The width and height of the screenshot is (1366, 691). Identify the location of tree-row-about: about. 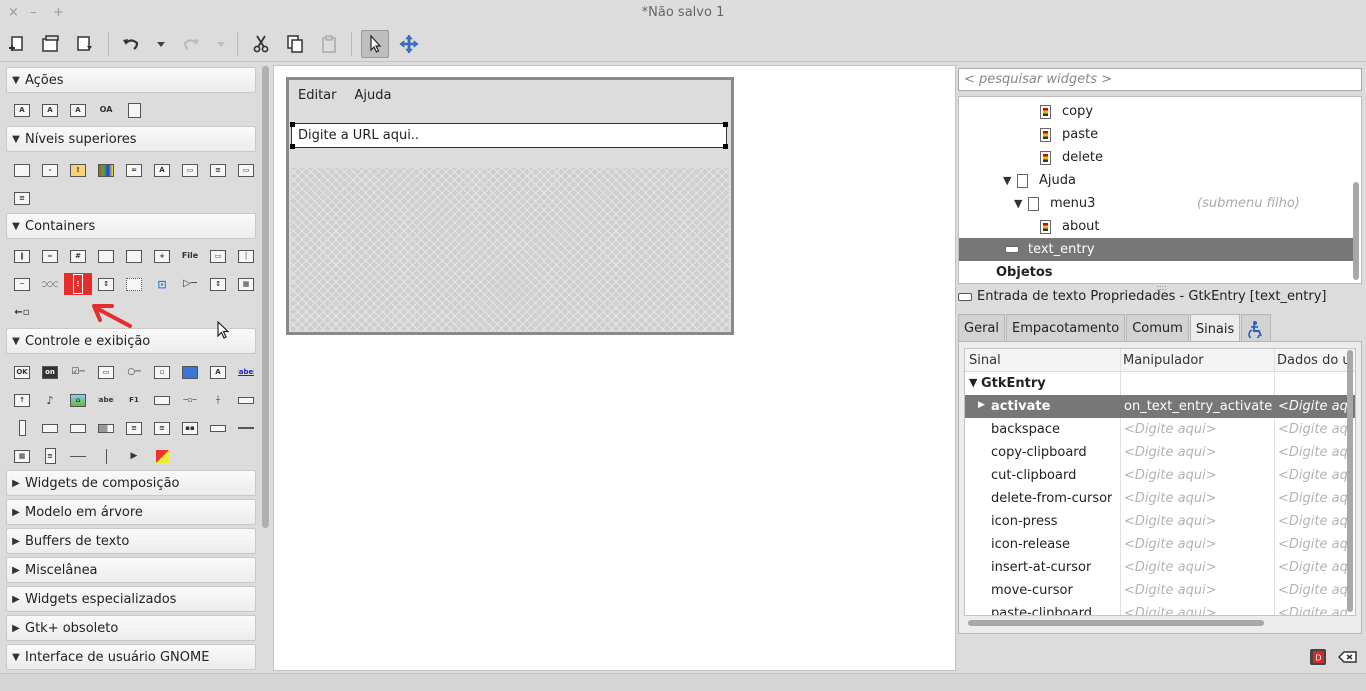
(1156, 226).